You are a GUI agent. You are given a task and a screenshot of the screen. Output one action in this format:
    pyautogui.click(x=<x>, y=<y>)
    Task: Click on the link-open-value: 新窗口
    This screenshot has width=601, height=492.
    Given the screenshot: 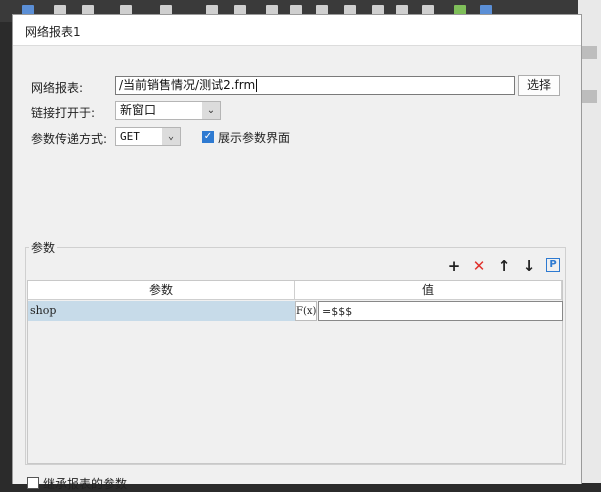 What is the action you would take?
    pyautogui.click(x=138, y=110)
    